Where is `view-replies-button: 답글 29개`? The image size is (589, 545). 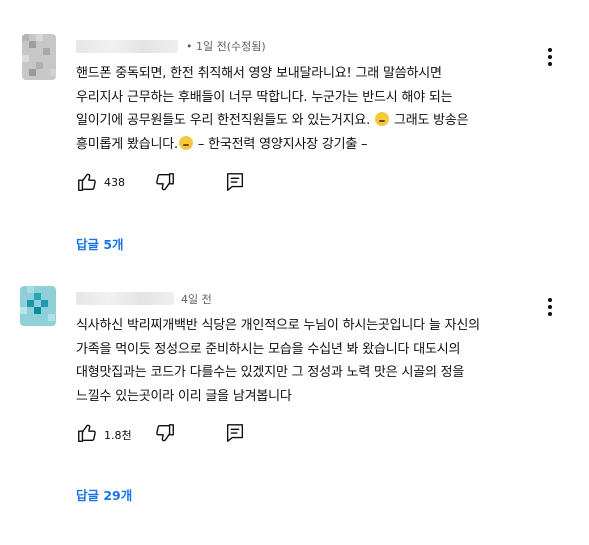
view-replies-button: 답글 29개 is located at coordinates (104, 494).